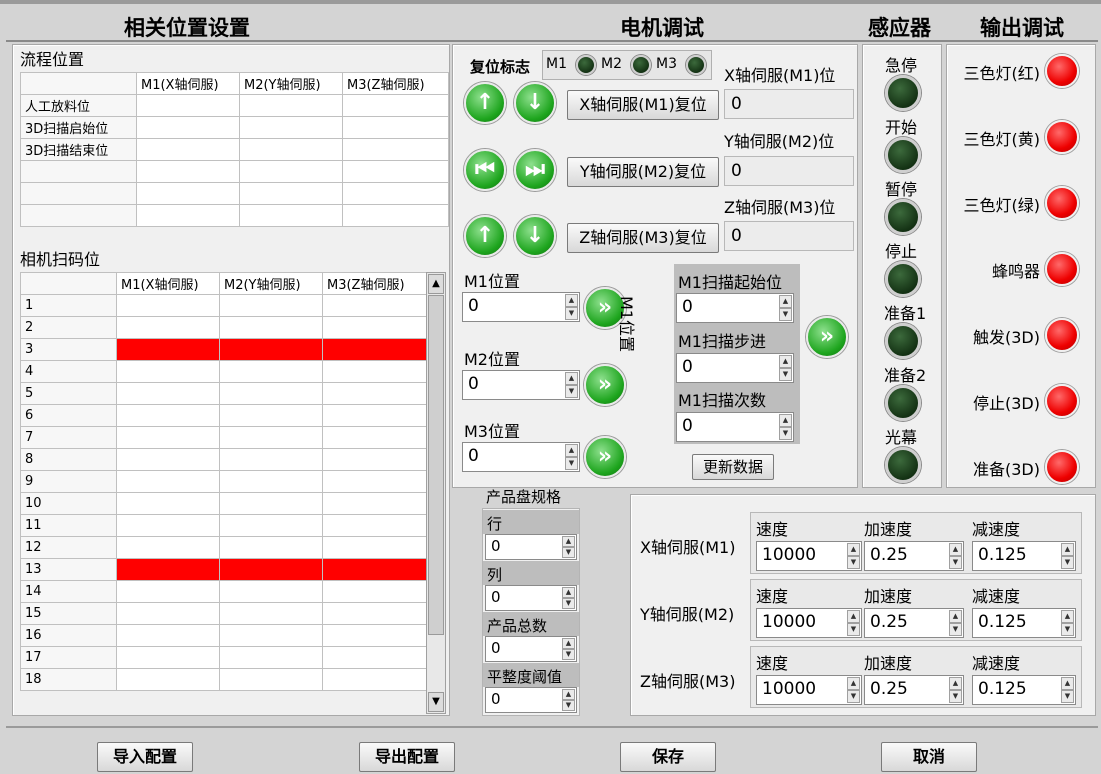 The height and width of the screenshot is (774, 1101). I want to click on z-jog-down-button: ↓, so click(535, 236).